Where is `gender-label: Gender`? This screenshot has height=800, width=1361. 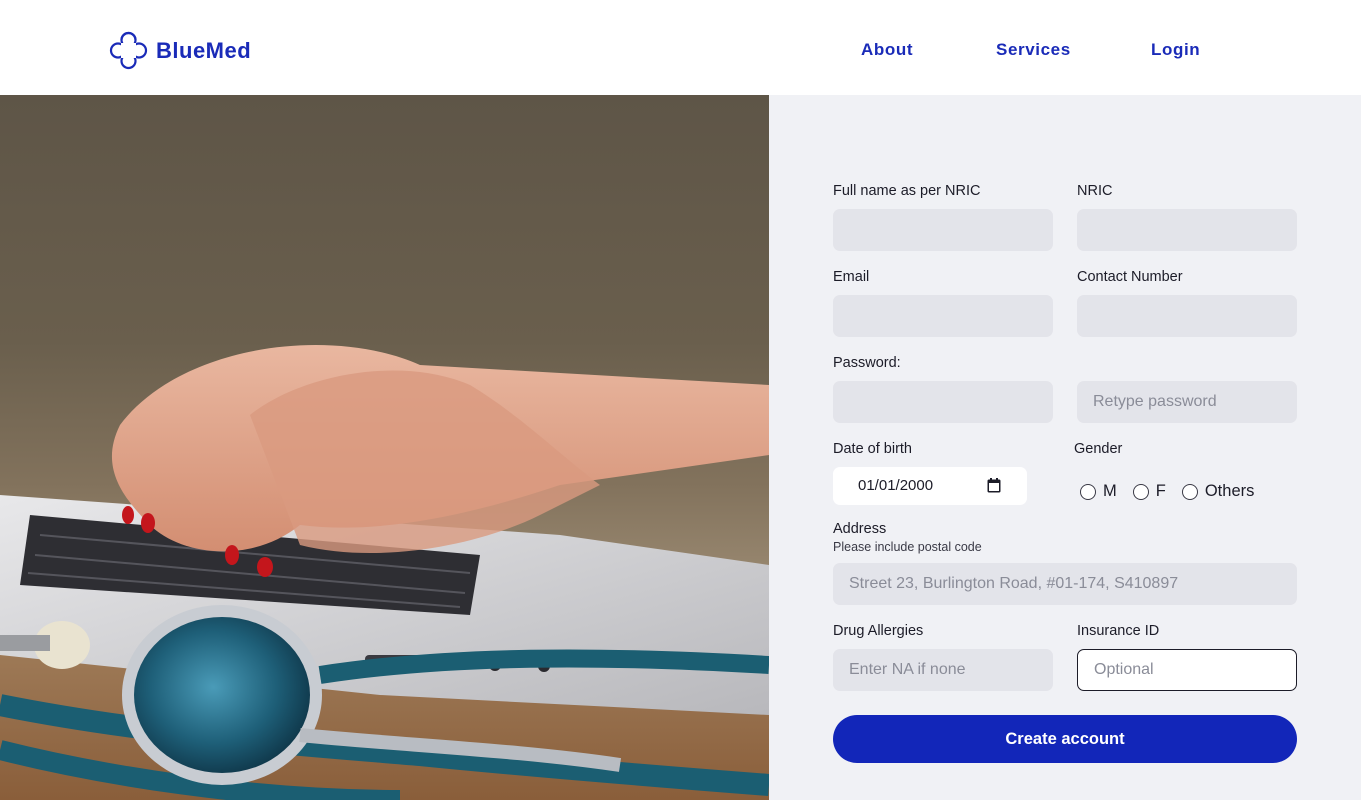 gender-label: Gender is located at coordinates (1098, 449).